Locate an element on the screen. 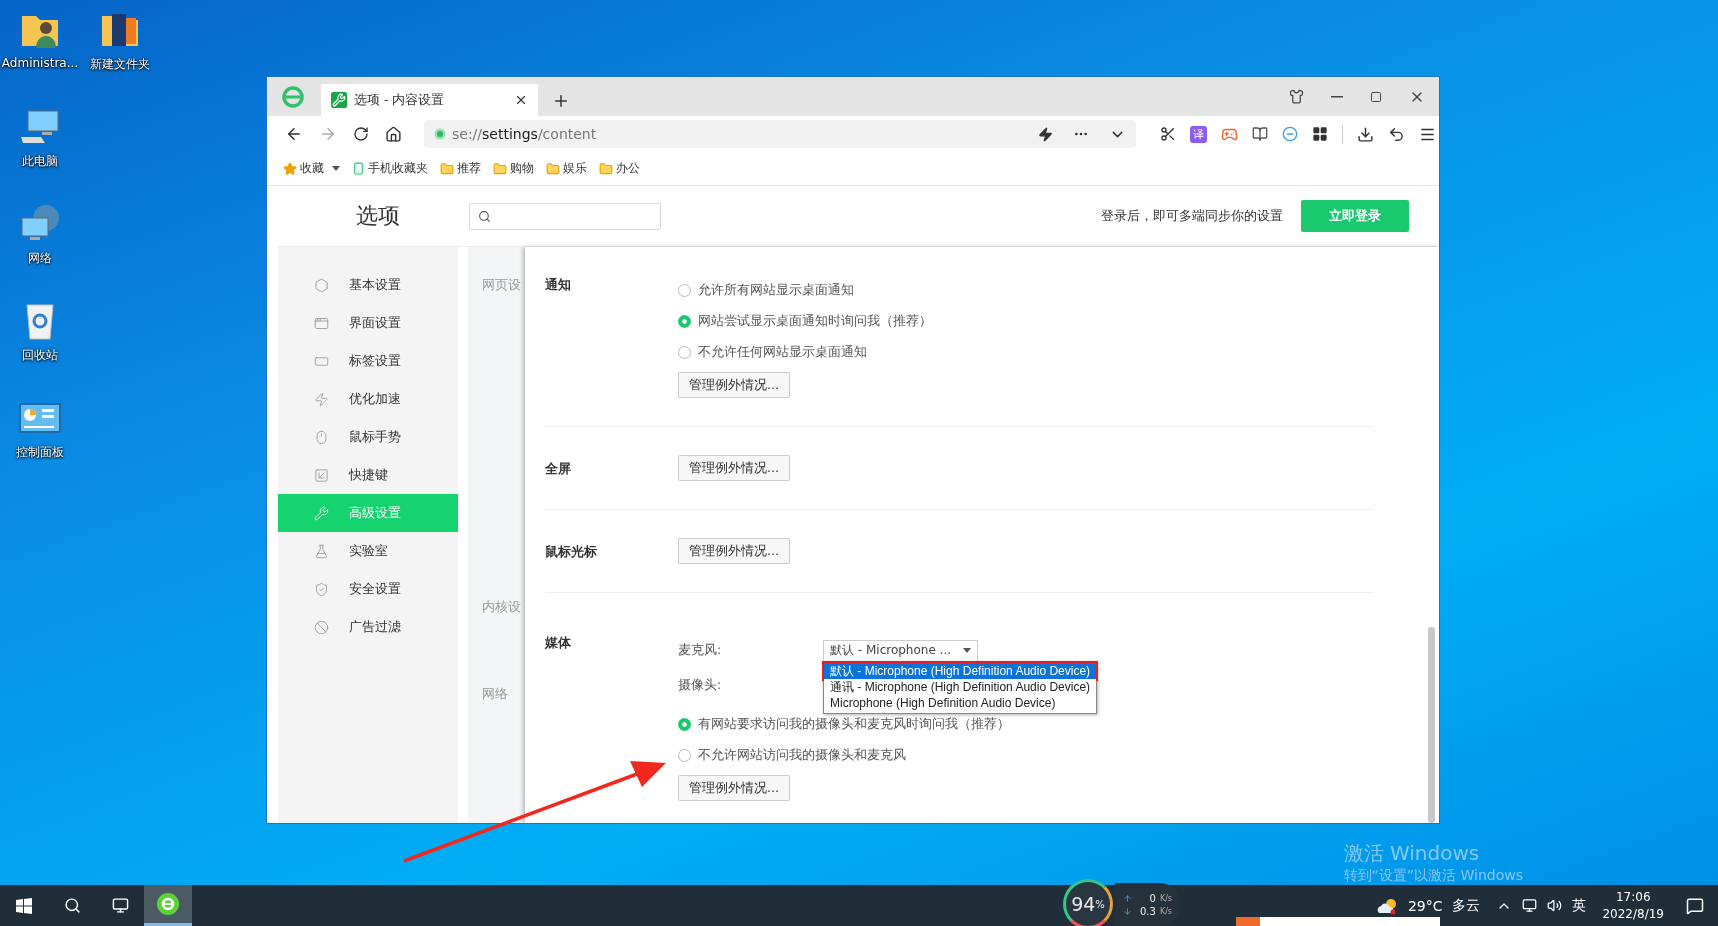  browser-tab: 选项 - 内容设置 is located at coordinates (429, 100).